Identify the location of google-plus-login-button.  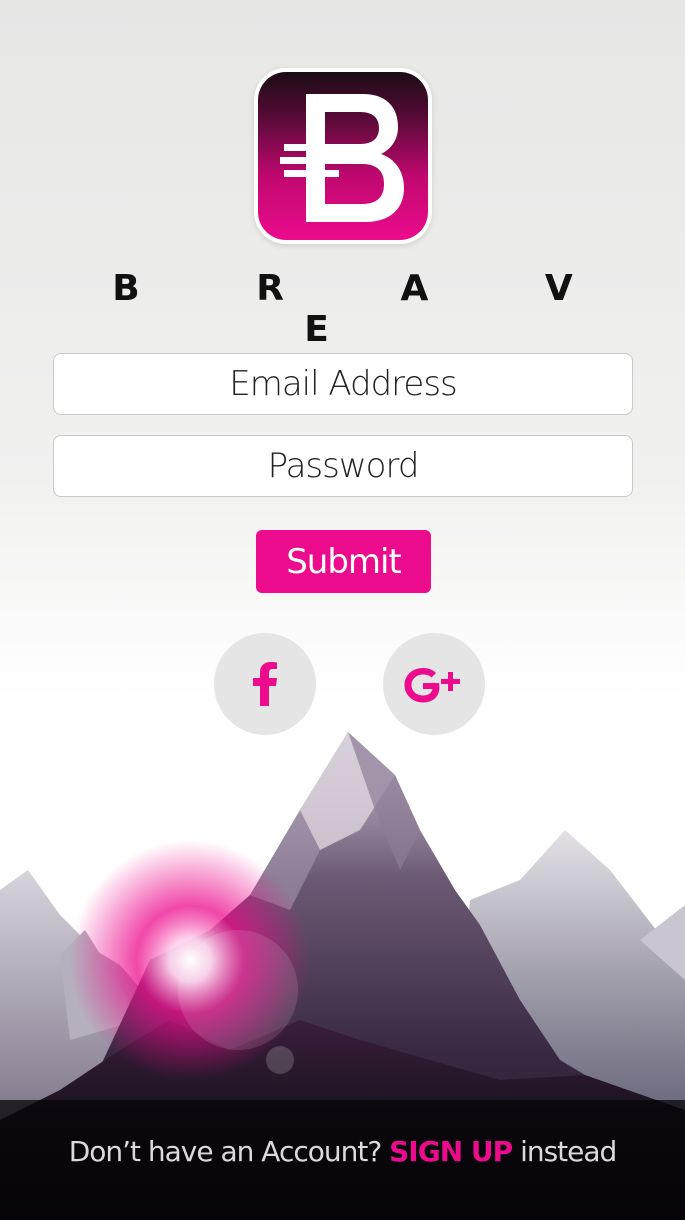
(434, 684).